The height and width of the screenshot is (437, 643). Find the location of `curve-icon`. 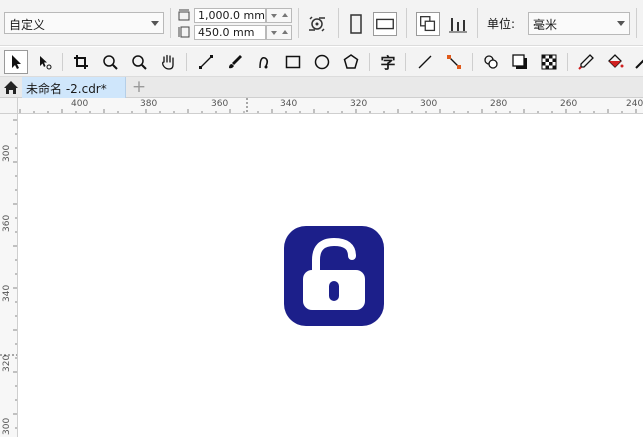

curve-icon is located at coordinates (206, 62).